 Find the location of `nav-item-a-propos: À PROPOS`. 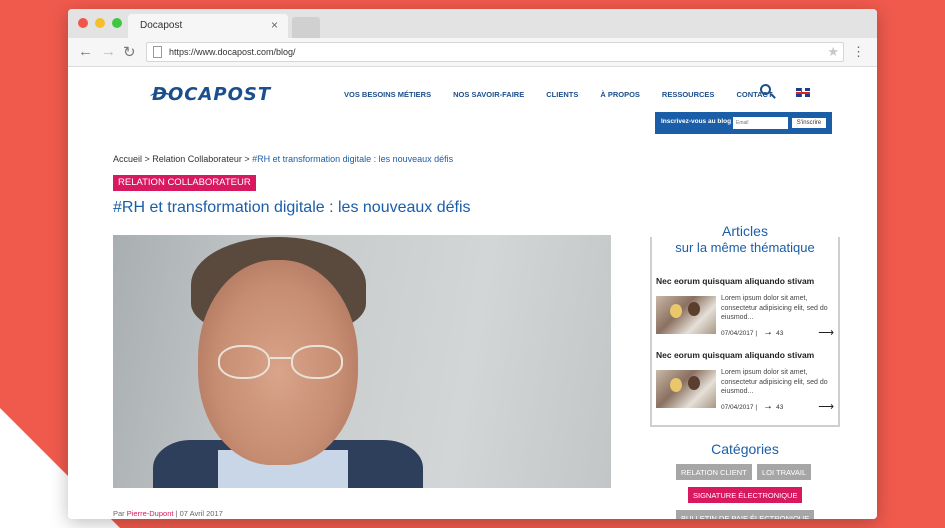

nav-item-a-propos: À PROPOS is located at coordinates (620, 94).